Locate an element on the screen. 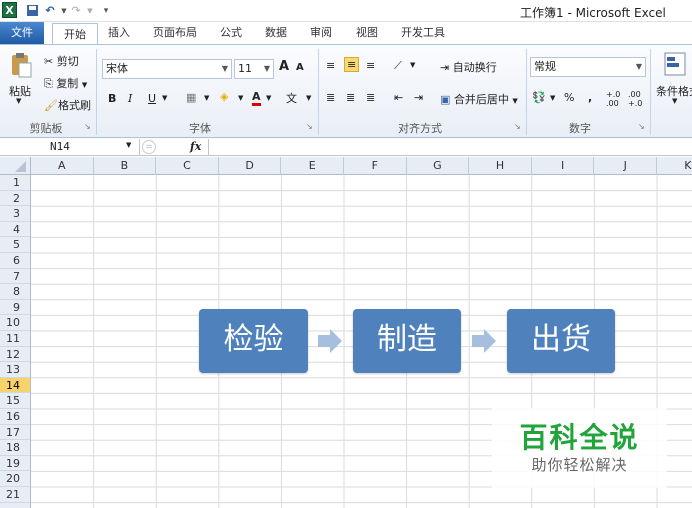 Image resolution: width=692 pixels, height=508 pixels. paste-icon is located at coordinates (21, 65).